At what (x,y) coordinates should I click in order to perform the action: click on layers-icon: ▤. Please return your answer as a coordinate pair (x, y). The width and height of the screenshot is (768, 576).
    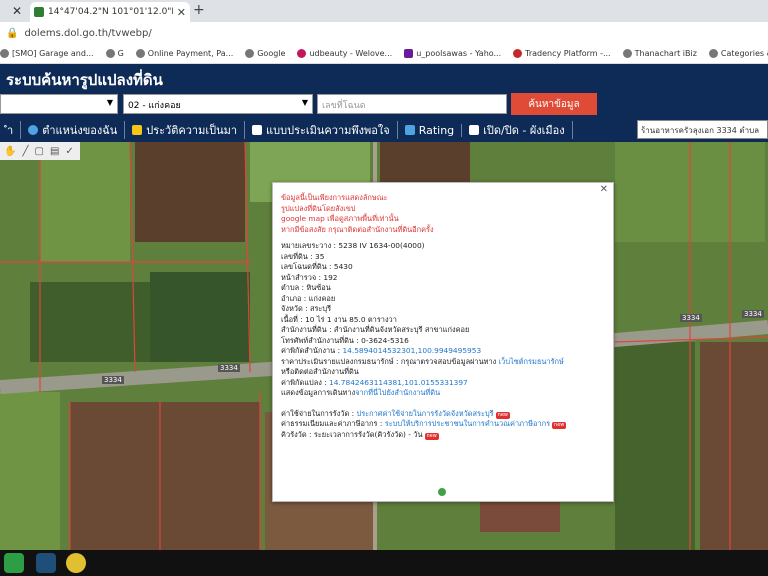
    Looking at the image, I should click on (54, 151).